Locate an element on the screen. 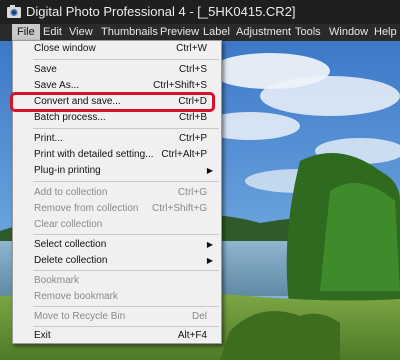  menu-item-exit: Exit Alt+F4 is located at coordinates (117, 336).